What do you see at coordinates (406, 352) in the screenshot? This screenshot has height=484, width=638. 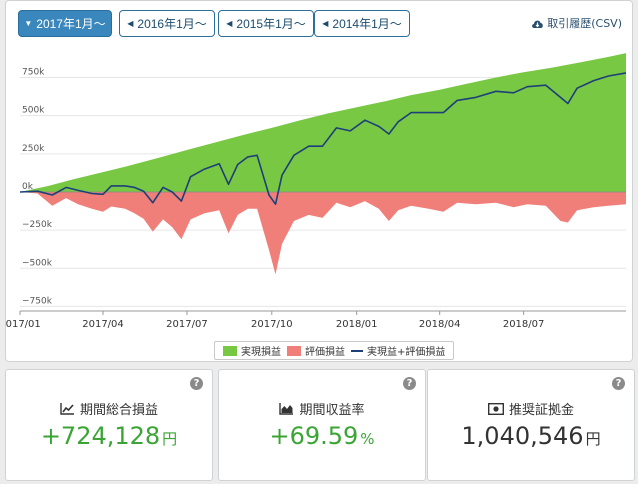 I see `legend-label: 実現益+評価損益` at bounding box center [406, 352].